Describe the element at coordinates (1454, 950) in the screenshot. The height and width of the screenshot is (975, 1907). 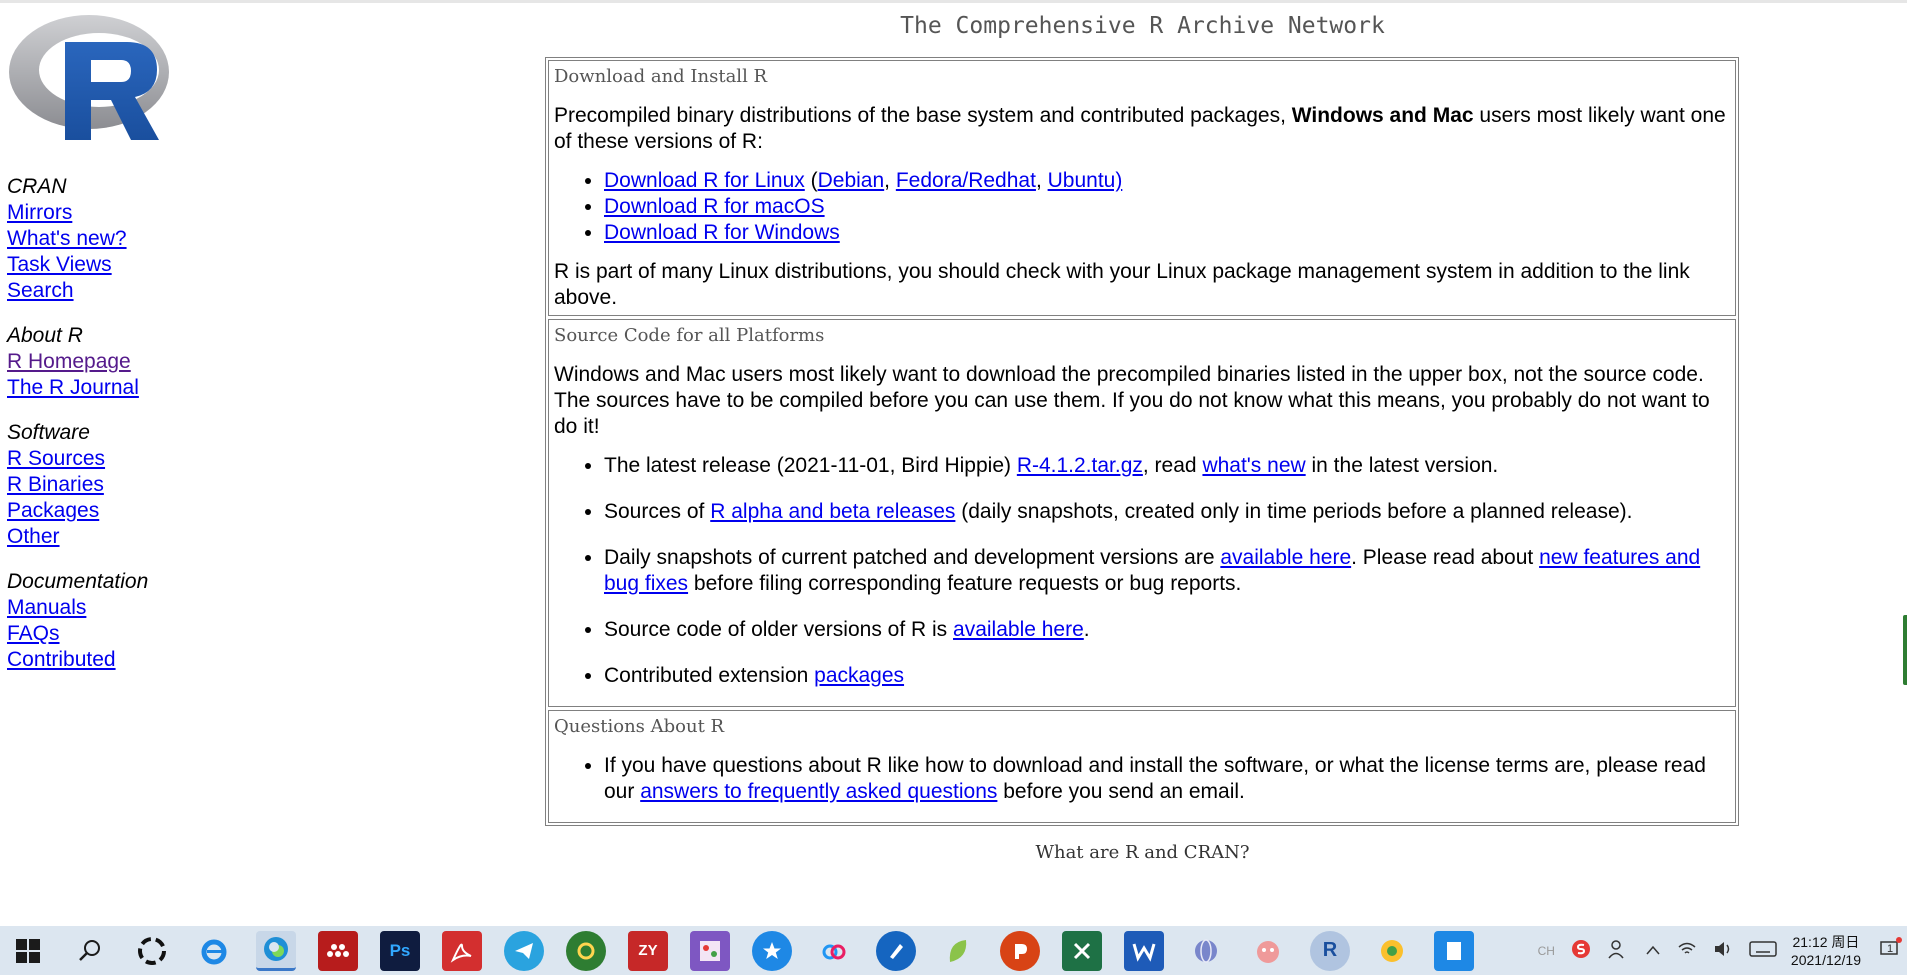
I see `notepad-icon` at that location.